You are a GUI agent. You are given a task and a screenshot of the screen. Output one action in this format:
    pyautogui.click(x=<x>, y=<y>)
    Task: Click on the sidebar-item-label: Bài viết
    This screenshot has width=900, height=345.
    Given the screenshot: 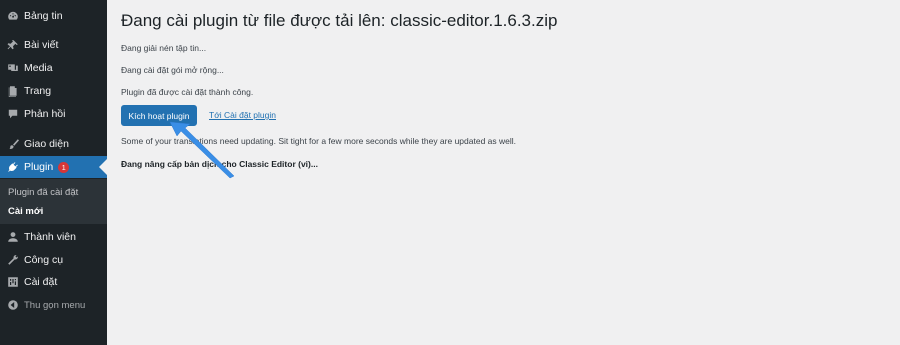 What is the action you would take?
    pyautogui.click(x=41, y=45)
    